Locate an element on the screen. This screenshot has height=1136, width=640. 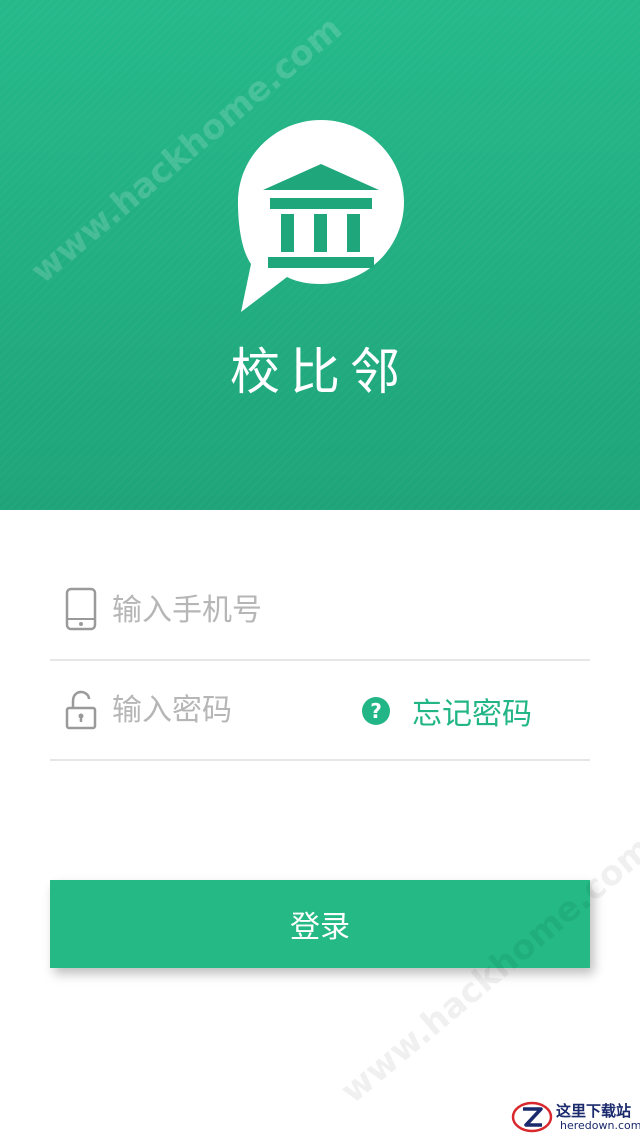
phone-input is located at coordinates (252, 610).